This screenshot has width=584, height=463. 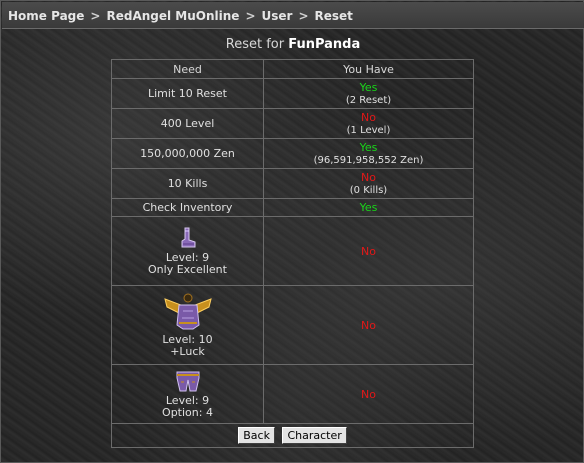 I want to click on item-option: +Luck, so click(x=187, y=351).